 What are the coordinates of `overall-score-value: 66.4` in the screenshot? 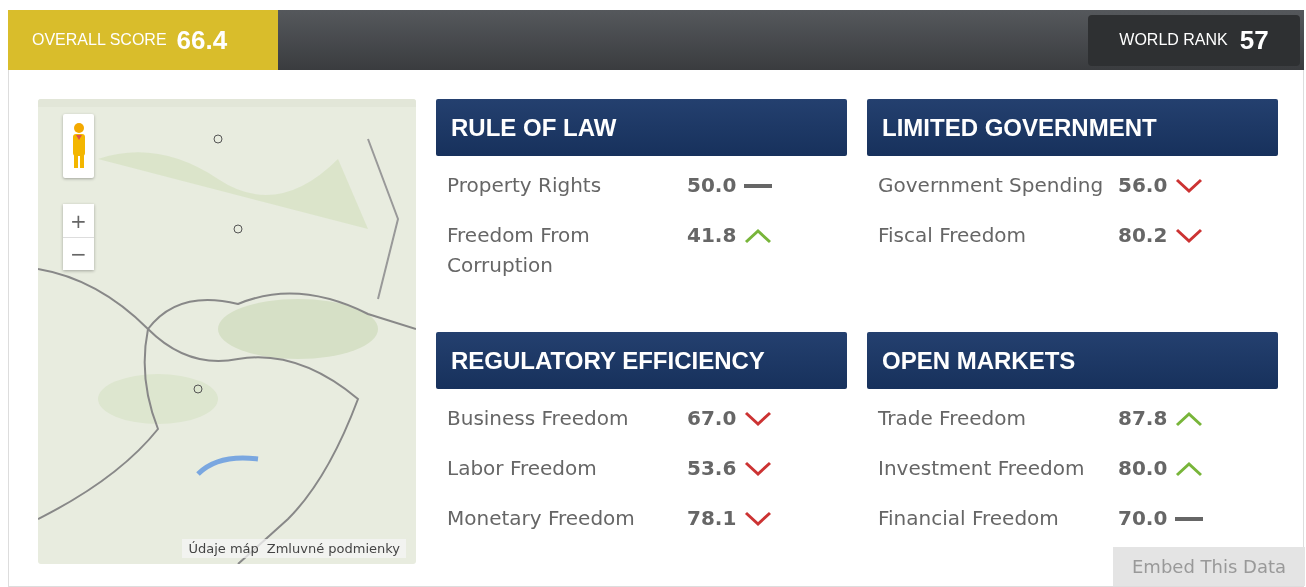 It's located at (202, 40).